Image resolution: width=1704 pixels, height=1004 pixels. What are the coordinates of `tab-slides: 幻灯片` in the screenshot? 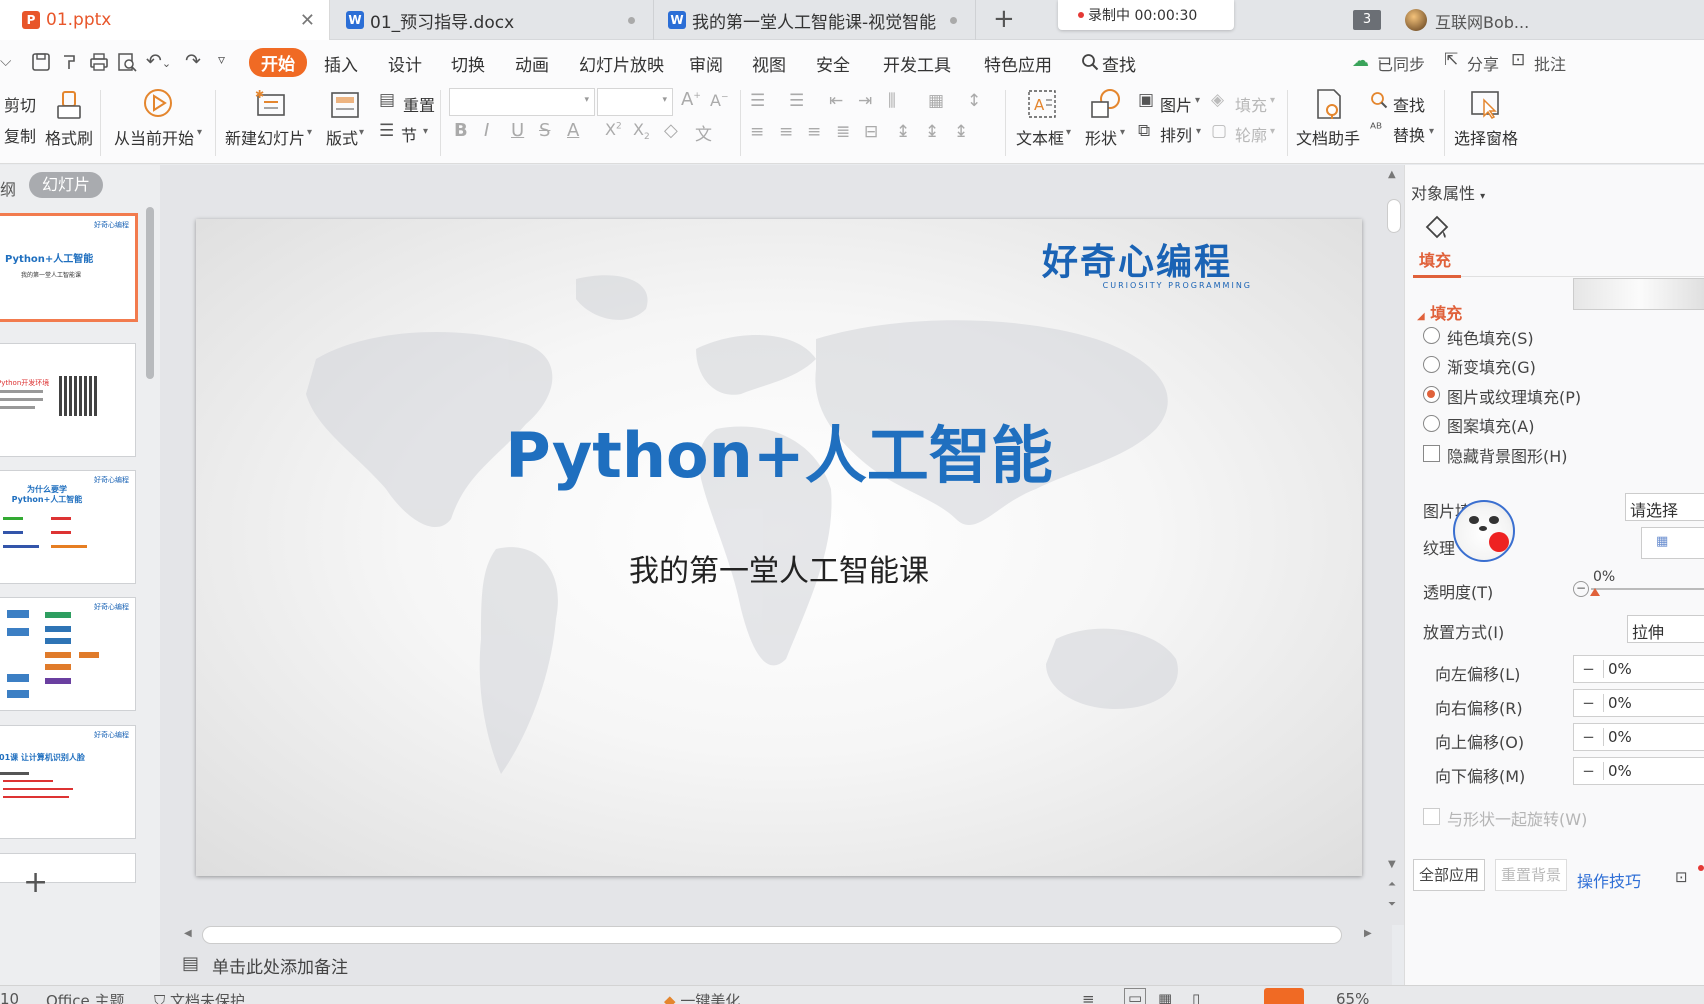 It's located at (66, 185).